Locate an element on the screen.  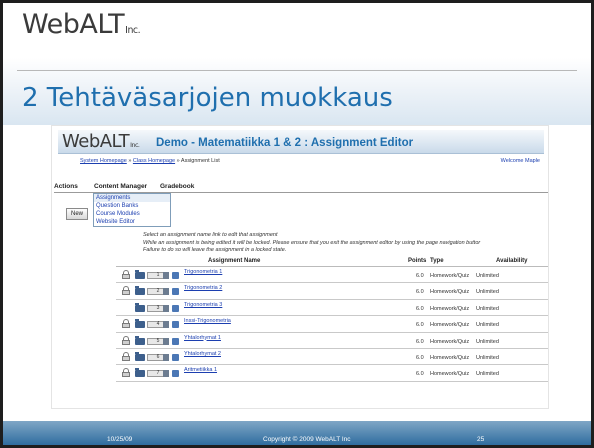
footer-copyright: Copyright © 2009 WebALT Inc is located at coordinates (307, 439).